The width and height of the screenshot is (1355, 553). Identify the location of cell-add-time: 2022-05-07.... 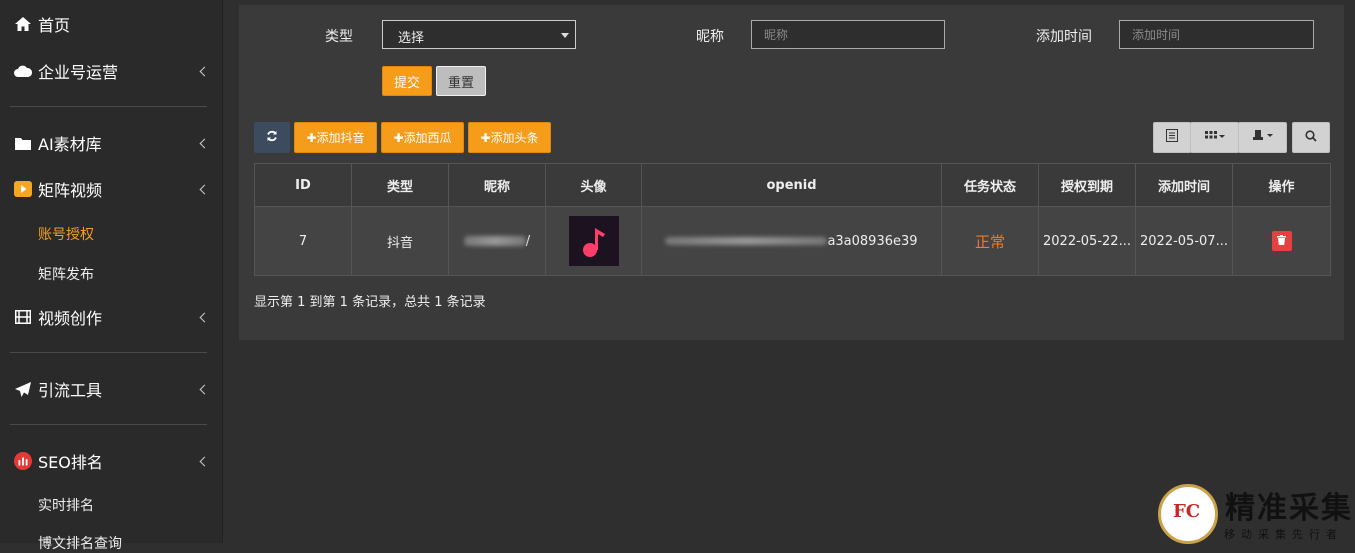
(1184, 241).